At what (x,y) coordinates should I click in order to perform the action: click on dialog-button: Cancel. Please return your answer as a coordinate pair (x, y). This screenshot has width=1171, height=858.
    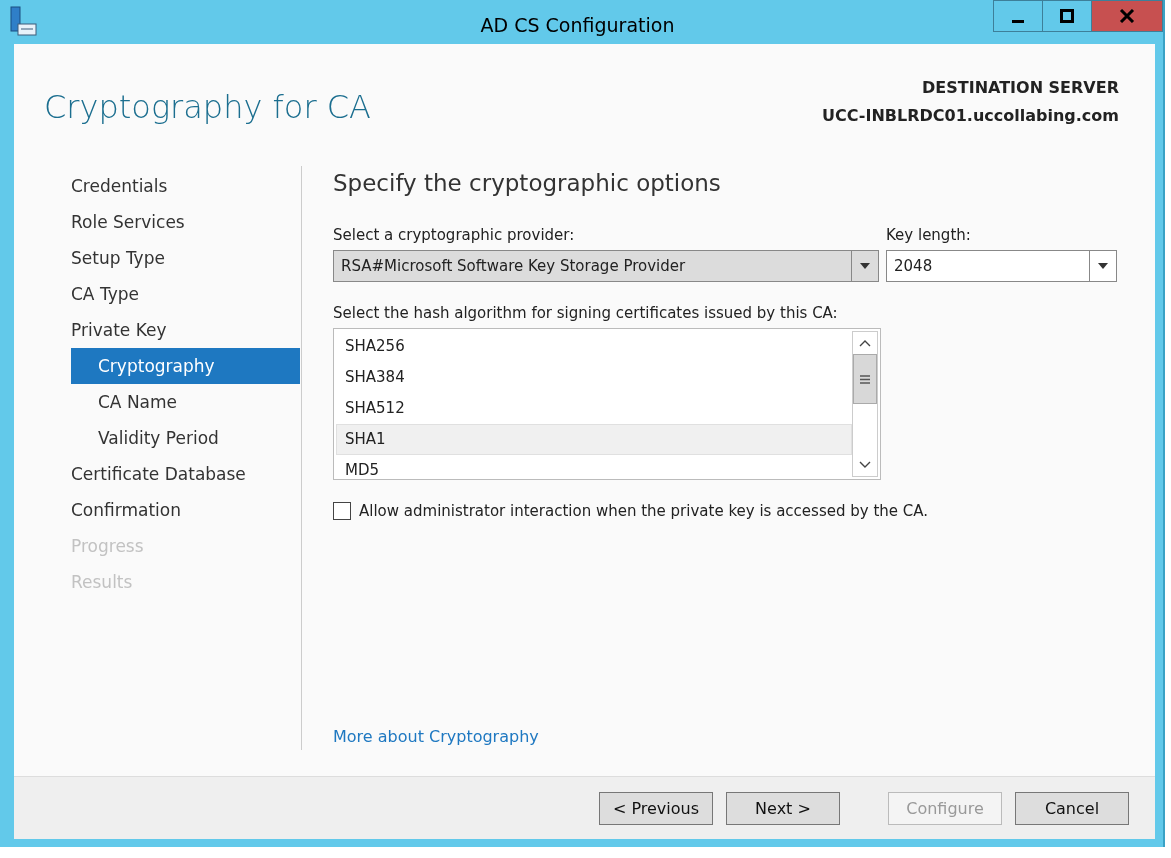
    Looking at the image, I should click on (1072, 808).